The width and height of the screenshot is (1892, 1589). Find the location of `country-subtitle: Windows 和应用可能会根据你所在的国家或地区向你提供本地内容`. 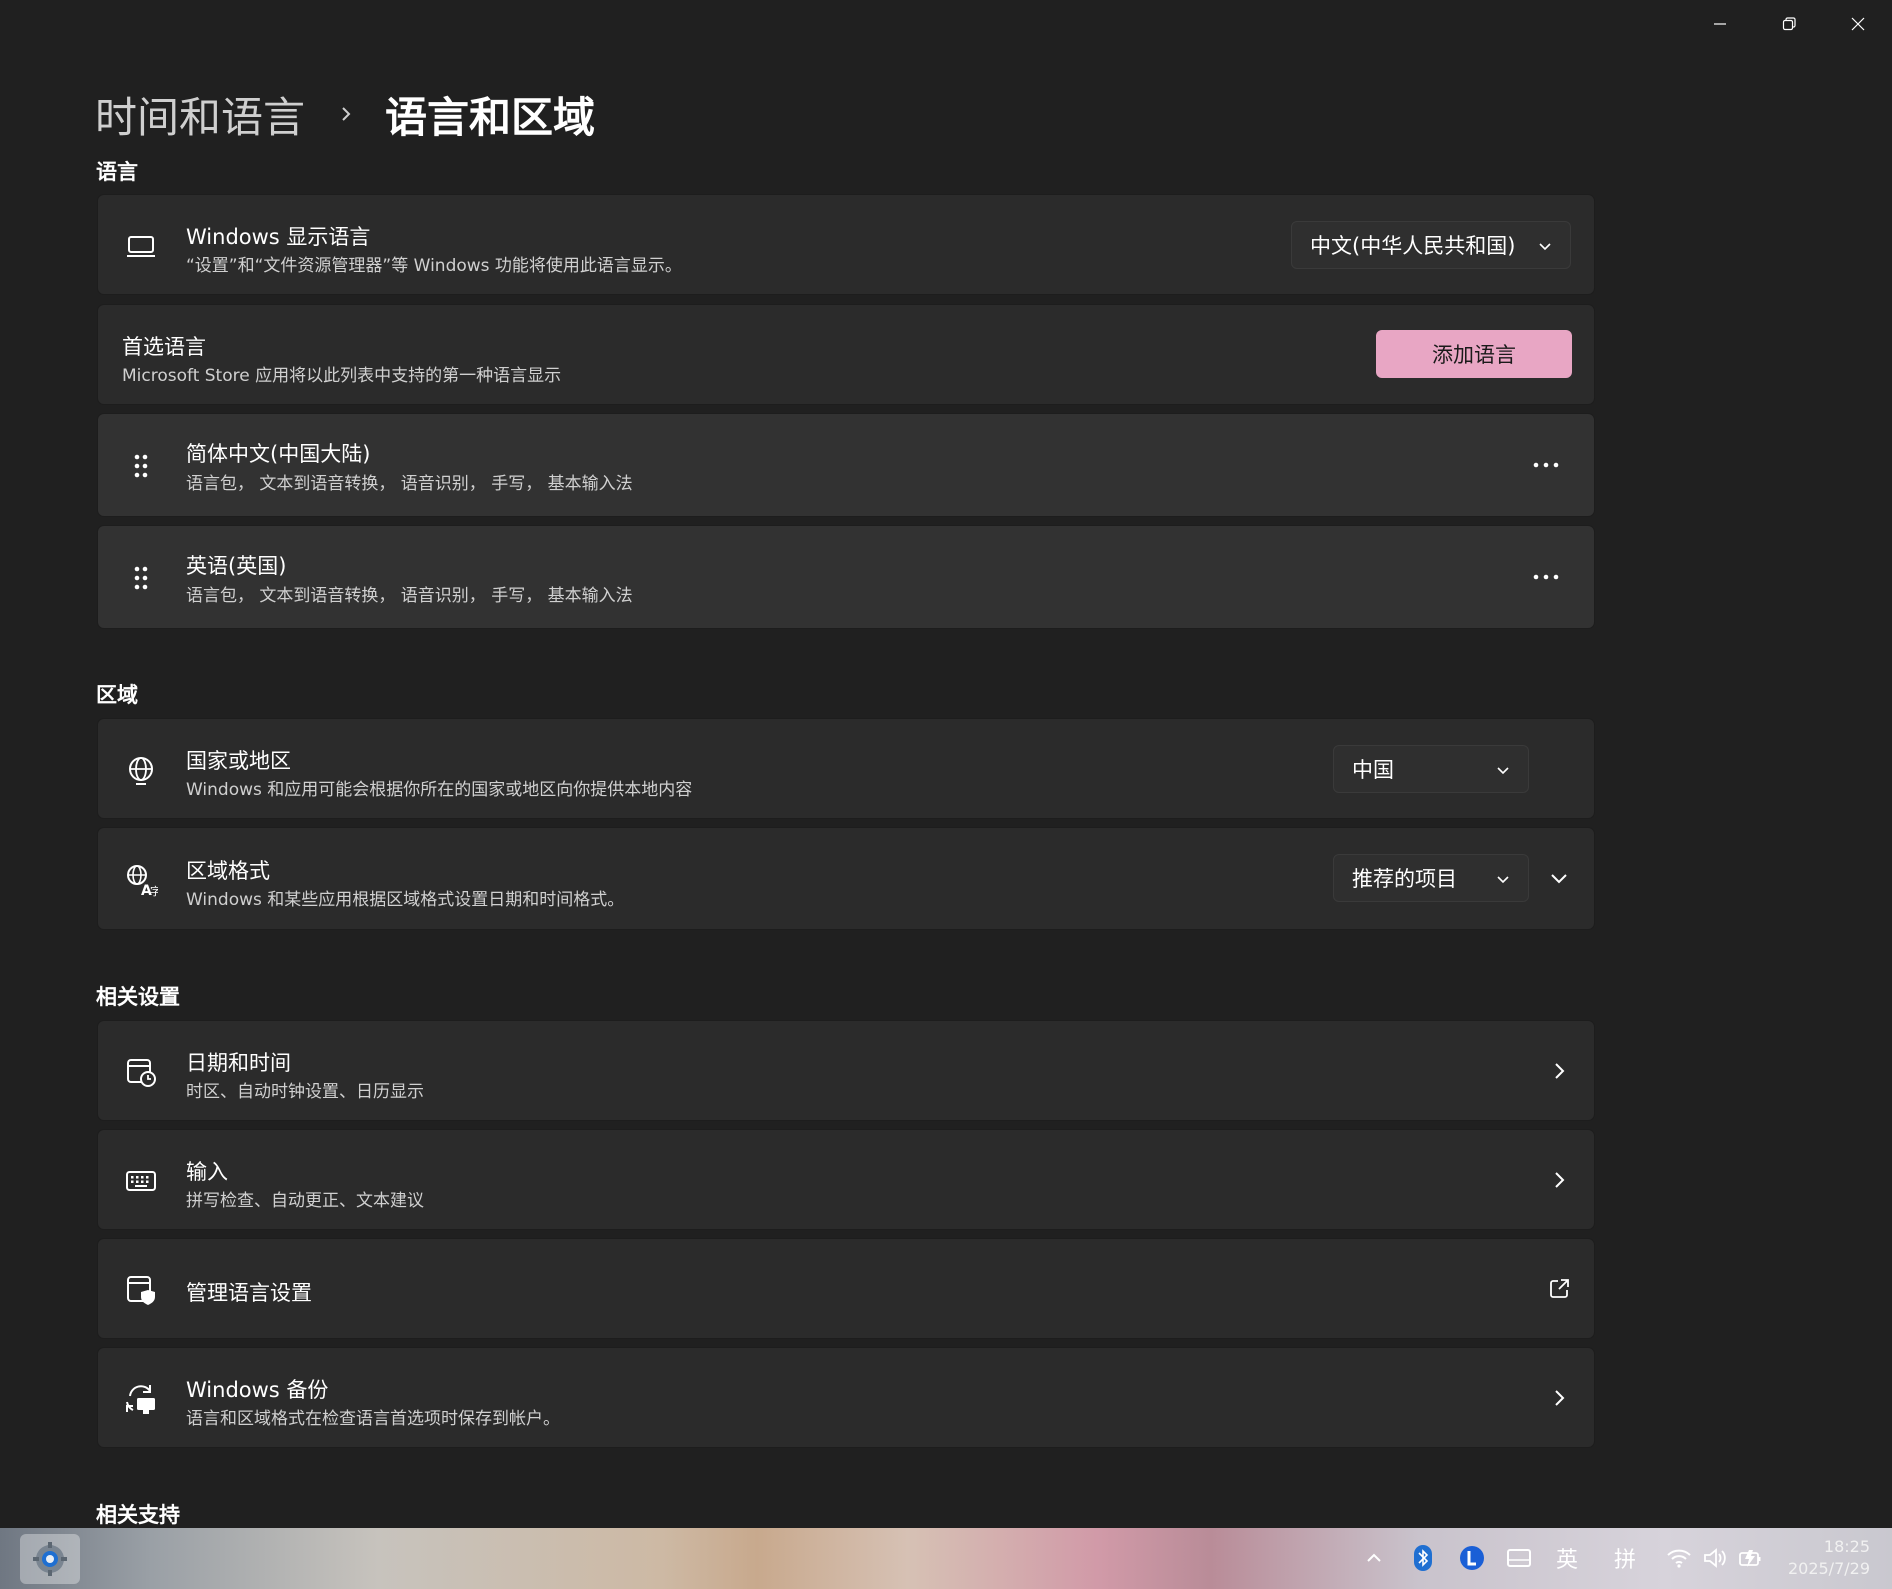

country-subtitle: Windows 和应用可能会根据你所在的国家或地区向你提供本地内容 is located at coordinates (439, 790).